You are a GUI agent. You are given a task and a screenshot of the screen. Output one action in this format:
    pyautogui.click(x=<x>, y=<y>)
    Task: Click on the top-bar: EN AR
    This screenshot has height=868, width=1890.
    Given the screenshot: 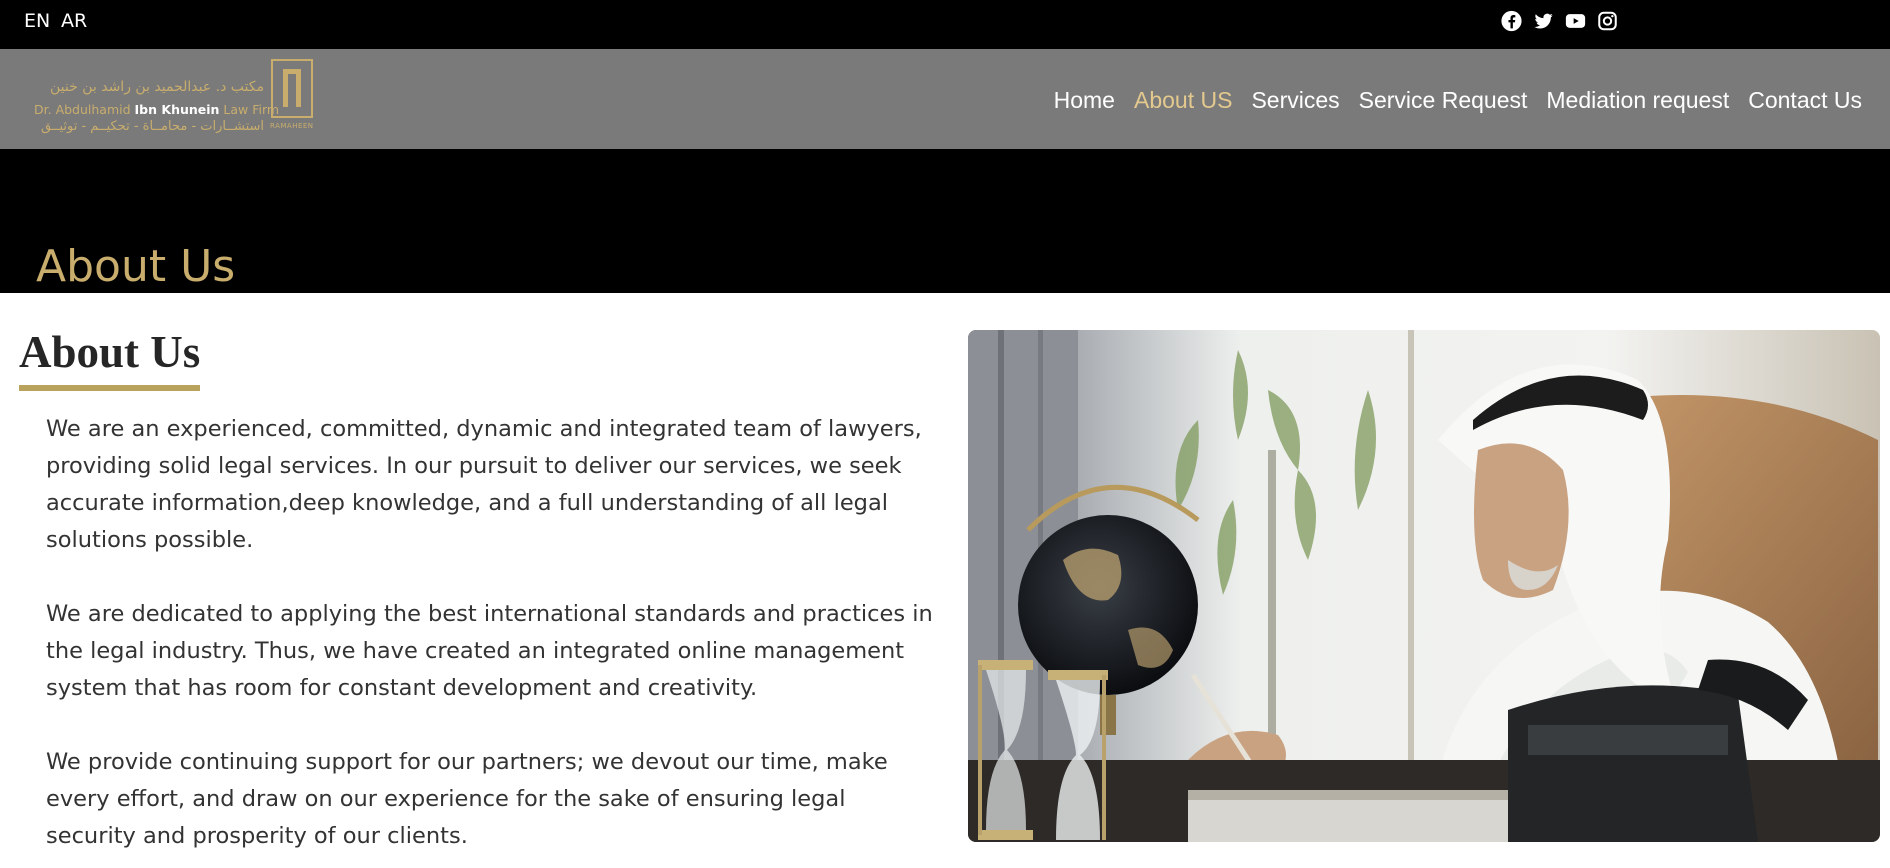 What is the action you would take?
    pyautogui.click(x=945, y=24)
    